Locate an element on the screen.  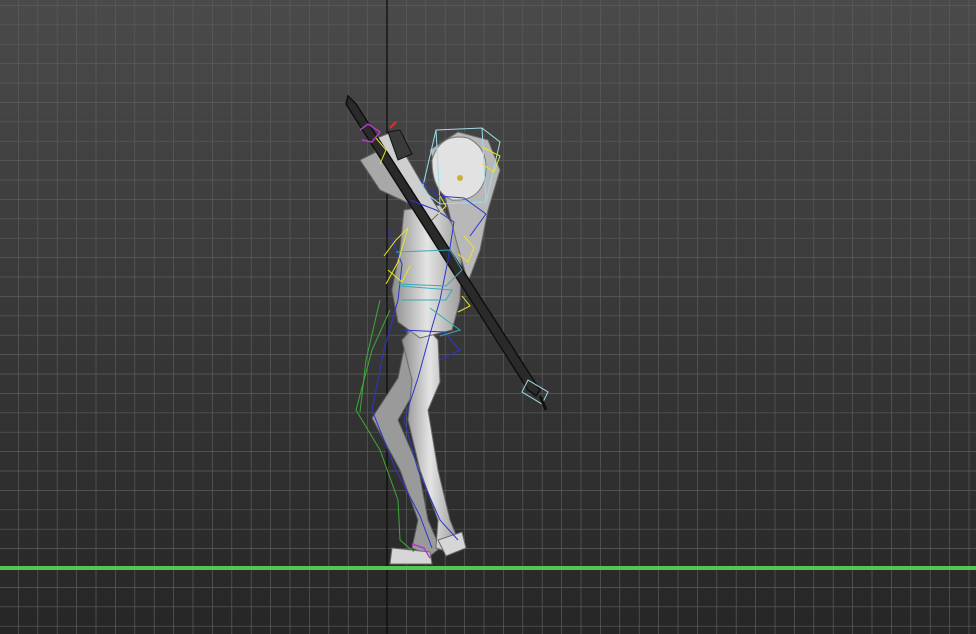
eye is located at coordinates (460, 178).